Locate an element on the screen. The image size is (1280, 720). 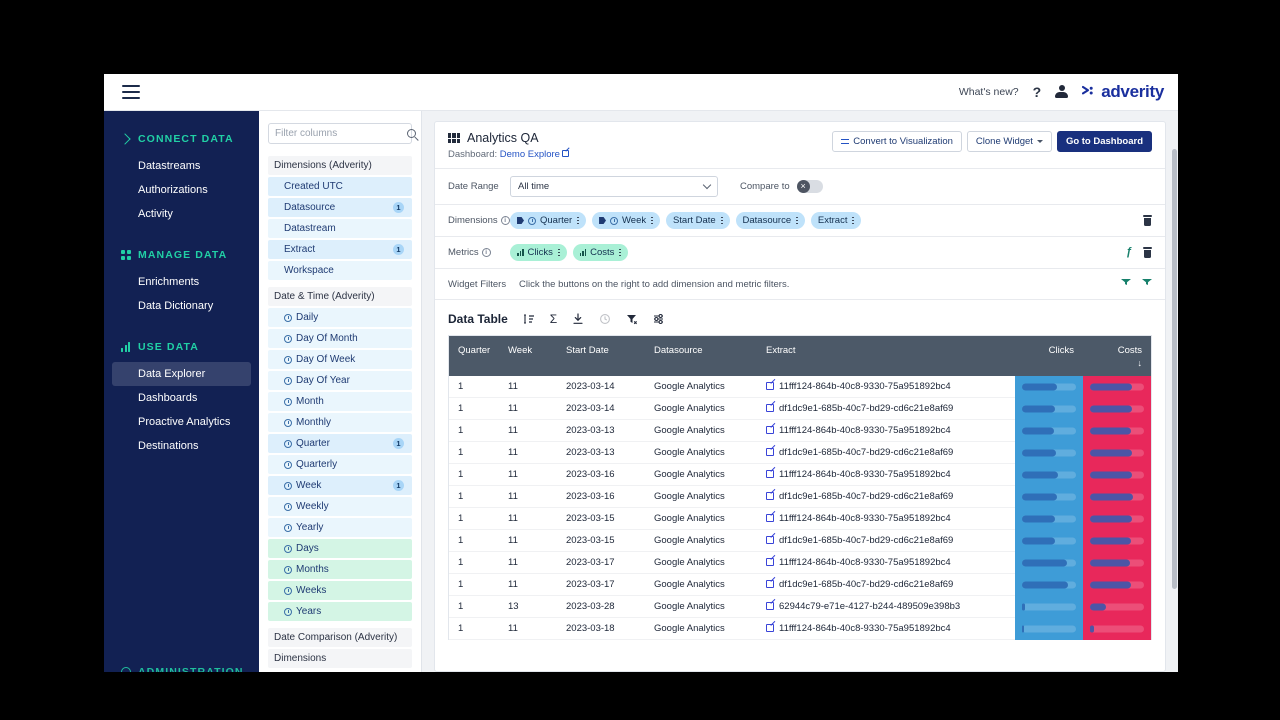
column-item-month: Month is located at coordinates (340, 401).